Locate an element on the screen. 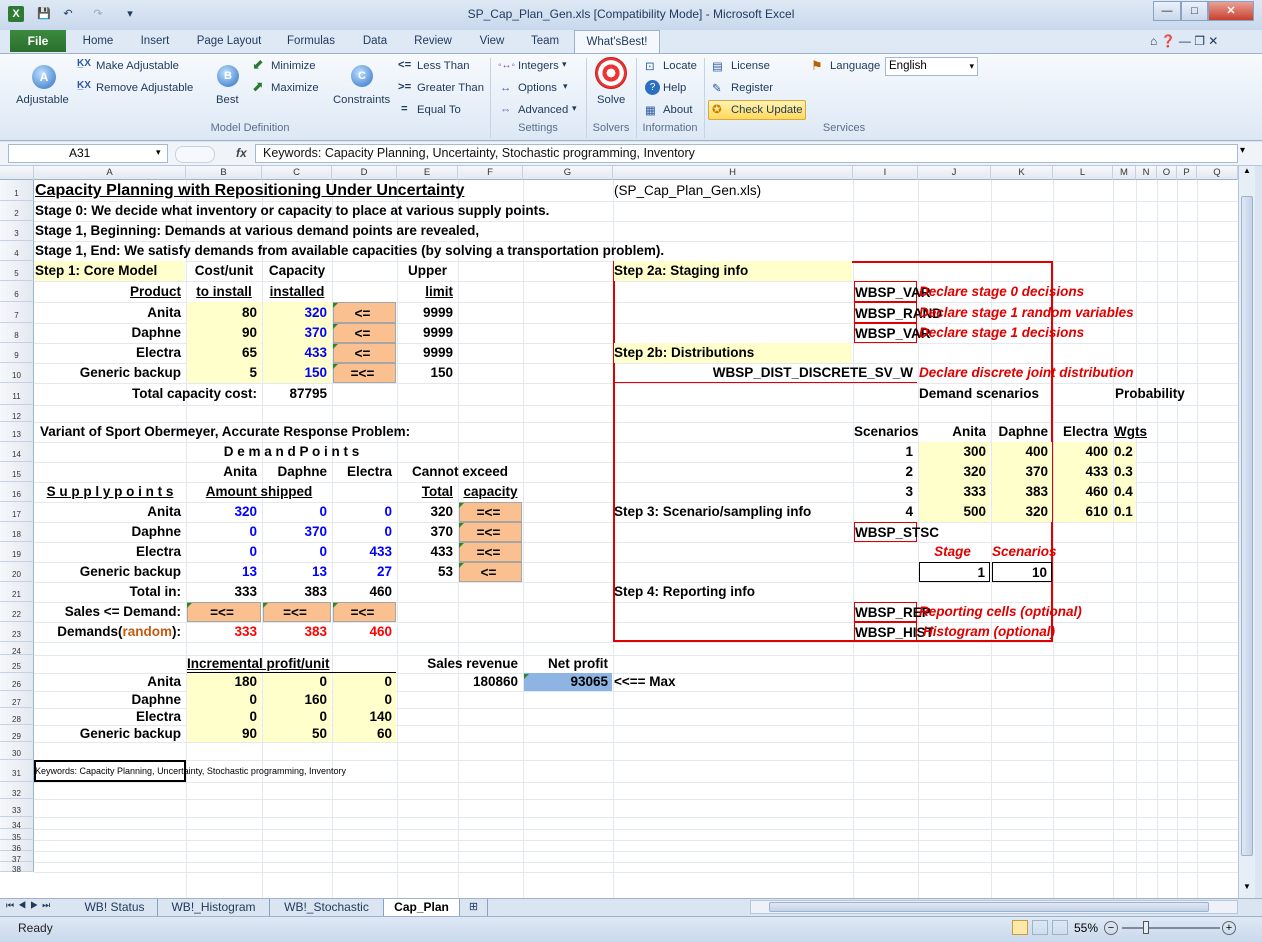  capacity-constraint: =<= is located at coordinates (364, 373).